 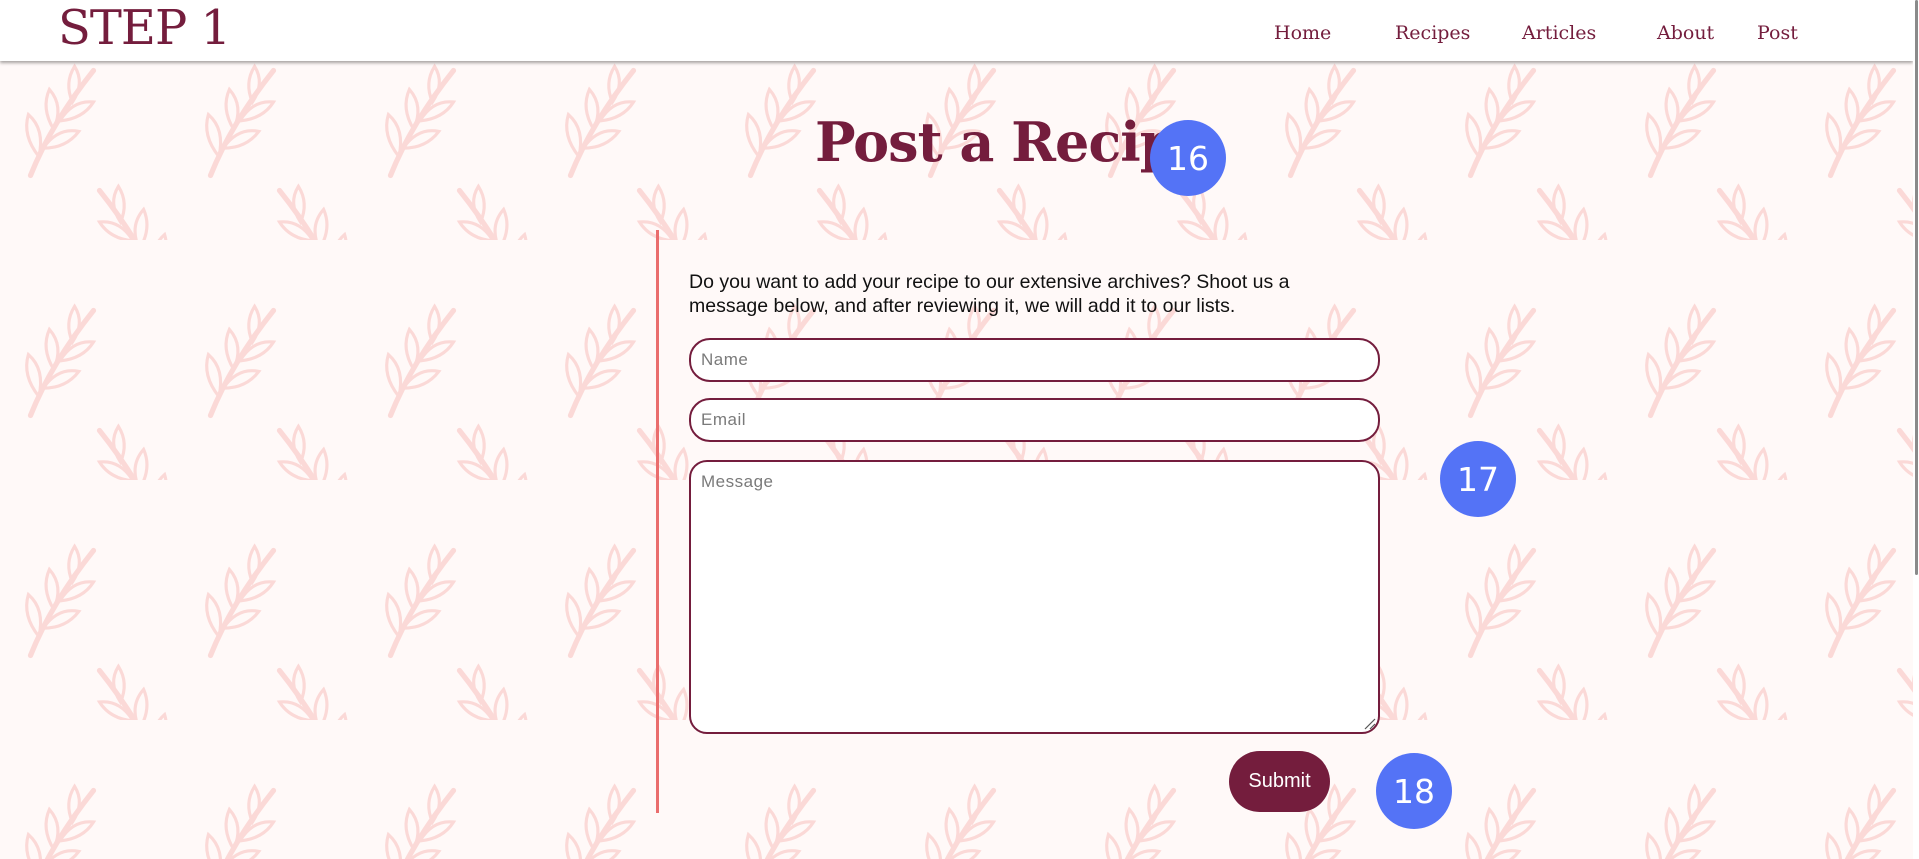 I want to click on nav-item-post: Post, so click(x=1777, y=33).